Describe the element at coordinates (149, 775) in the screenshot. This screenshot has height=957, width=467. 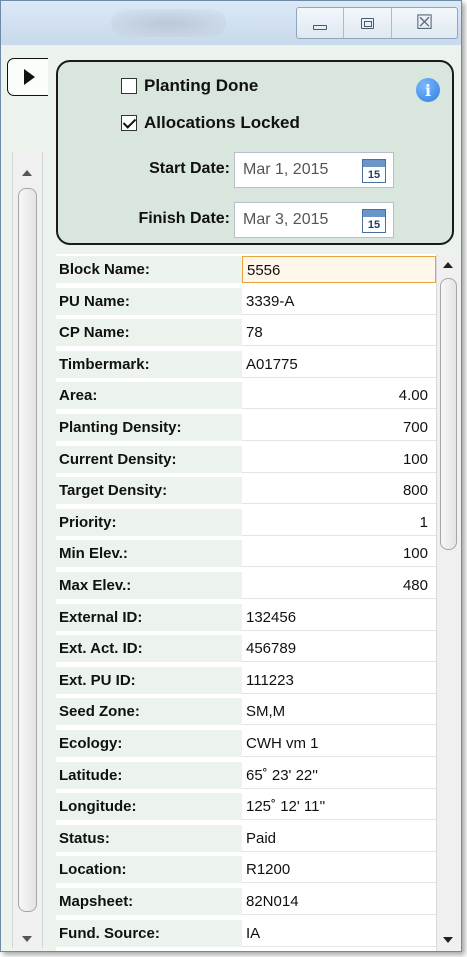
I see `property-label: Latitude:` at that location.